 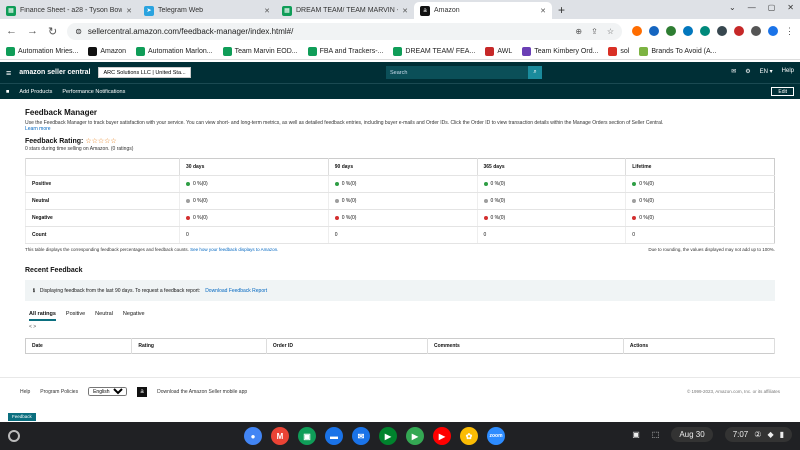 What do you see at coordinates (25, 392) in the screenshot?
I see `footer-help-link: Help` at bounding box center [25, 392].